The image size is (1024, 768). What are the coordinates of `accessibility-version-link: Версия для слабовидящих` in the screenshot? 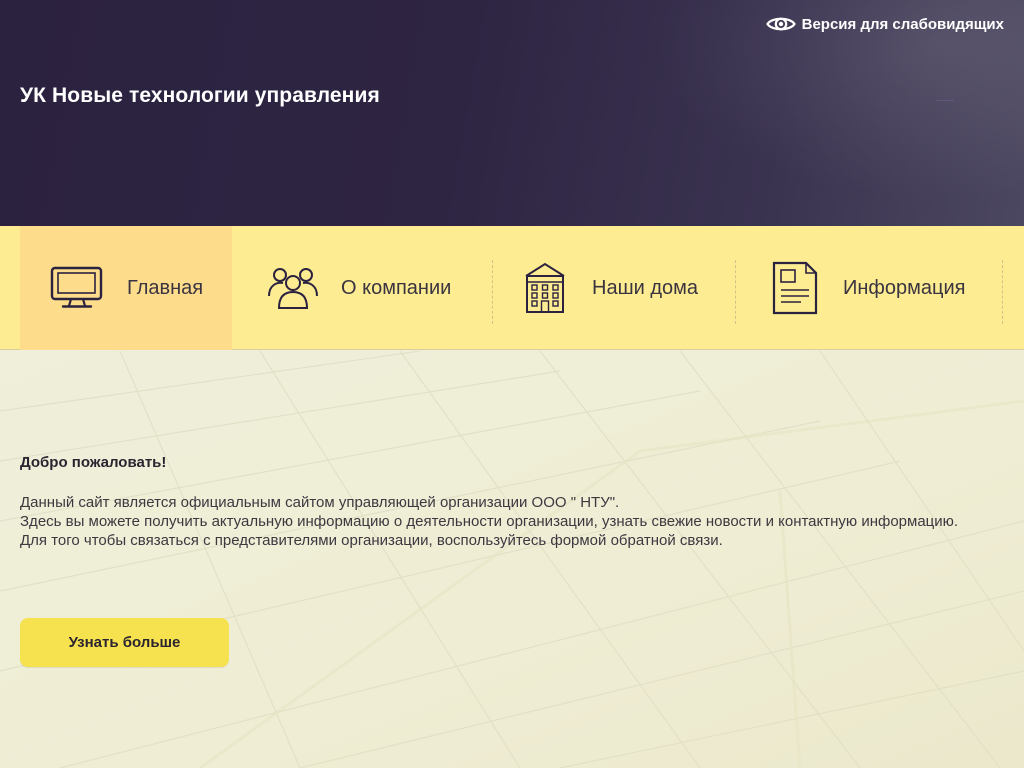 It's located at (884, 24).